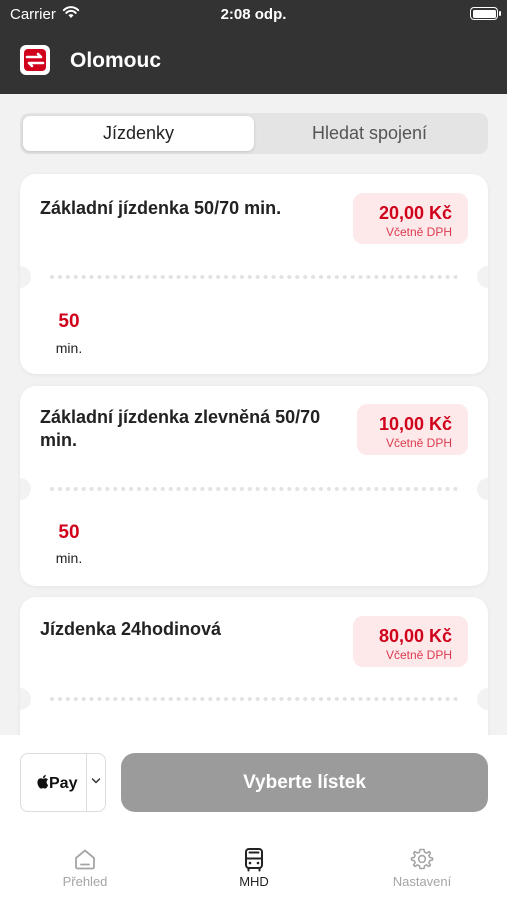 Image resolution: width=507 pixels, height=900 pixels. What do you see at coordinates (304, 782) in the screenshot?
I see `choose-ticket-button: Vyberte lístek` at bounding box center [304, 782].